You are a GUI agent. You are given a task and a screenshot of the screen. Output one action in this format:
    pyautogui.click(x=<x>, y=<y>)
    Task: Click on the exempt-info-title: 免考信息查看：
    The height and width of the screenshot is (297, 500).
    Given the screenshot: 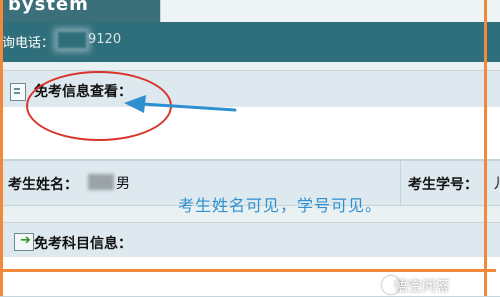 What is the action you would take?
    pyautogui.click(x=83, y=92)
    